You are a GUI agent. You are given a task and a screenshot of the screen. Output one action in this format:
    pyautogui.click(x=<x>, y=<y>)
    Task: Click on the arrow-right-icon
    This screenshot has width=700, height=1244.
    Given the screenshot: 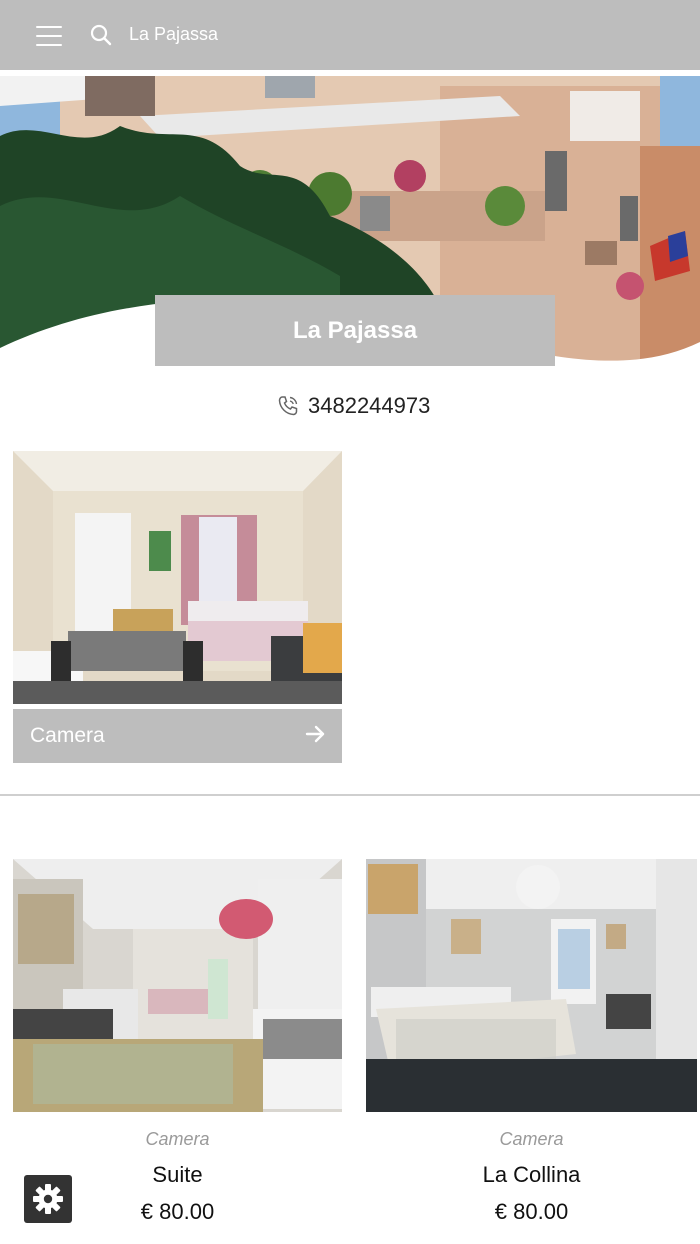 What is the action you would take?
    pyautogui.click(x=315, y=737)
    